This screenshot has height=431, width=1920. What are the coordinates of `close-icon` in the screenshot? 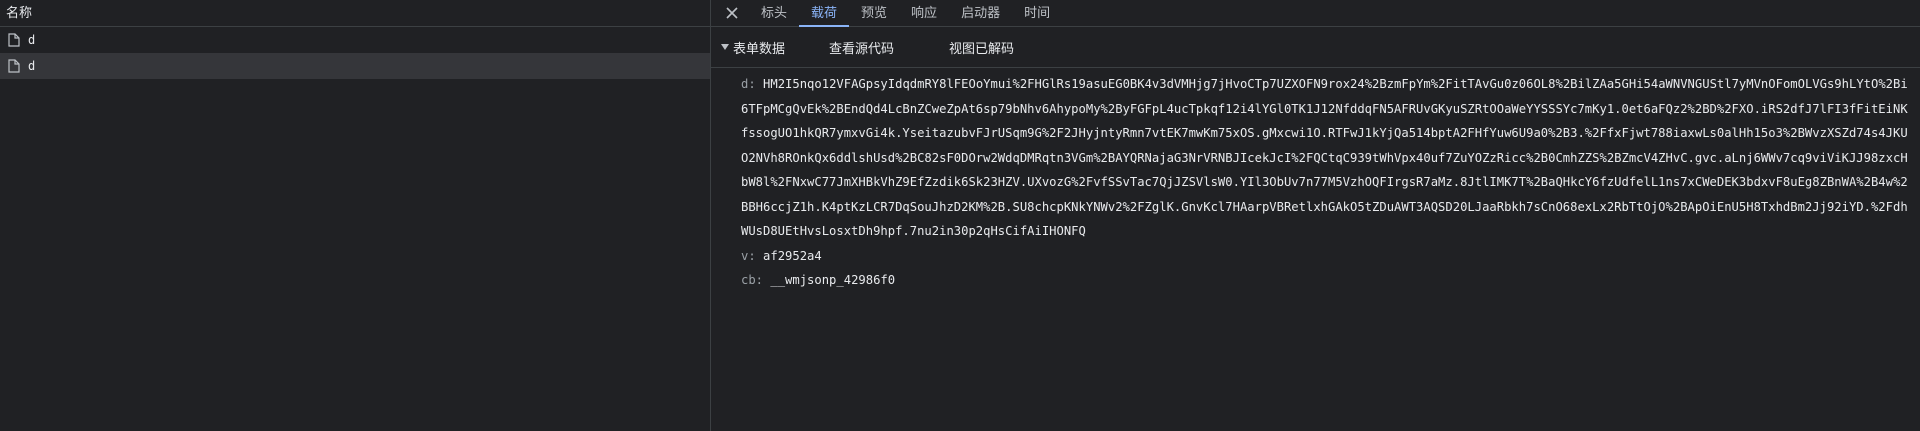 It's located at (732, 13).